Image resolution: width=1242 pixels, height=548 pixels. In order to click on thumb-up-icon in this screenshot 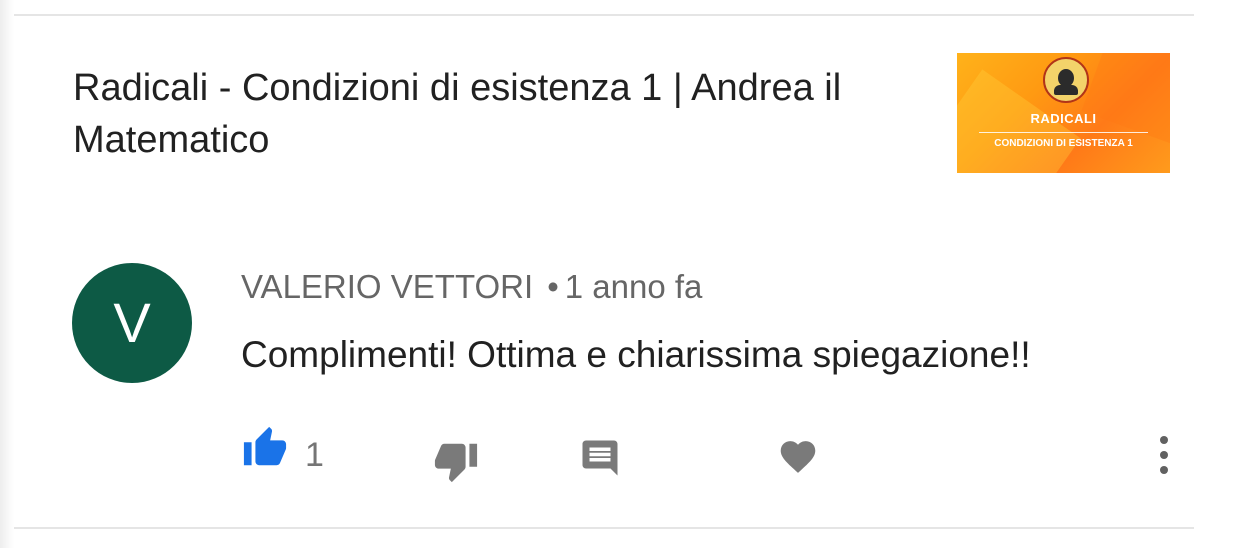, I will do `click(265, 448)`.